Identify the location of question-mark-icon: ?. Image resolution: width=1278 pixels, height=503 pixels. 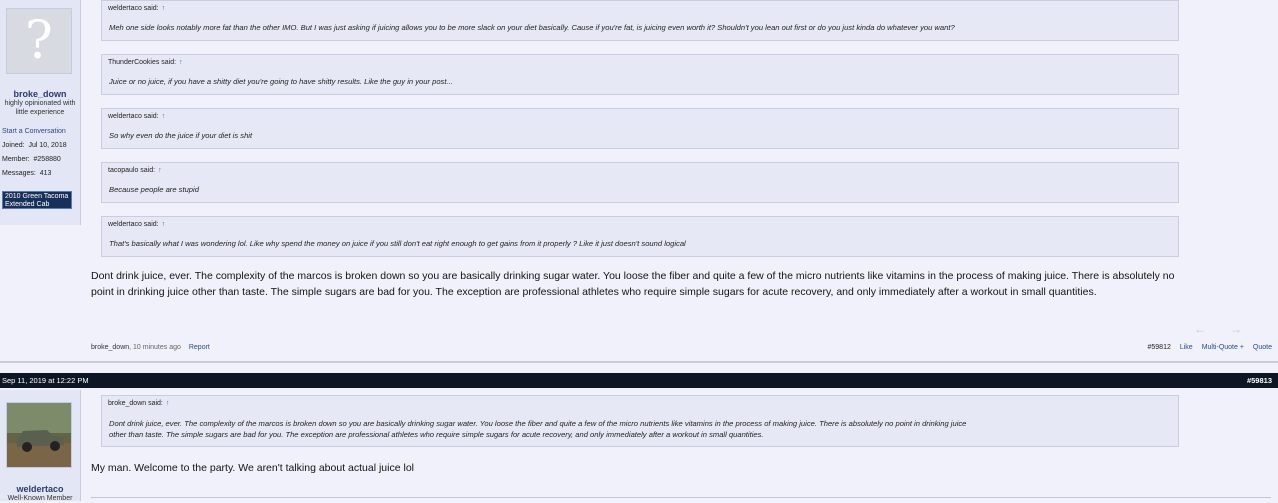
(39, 41).